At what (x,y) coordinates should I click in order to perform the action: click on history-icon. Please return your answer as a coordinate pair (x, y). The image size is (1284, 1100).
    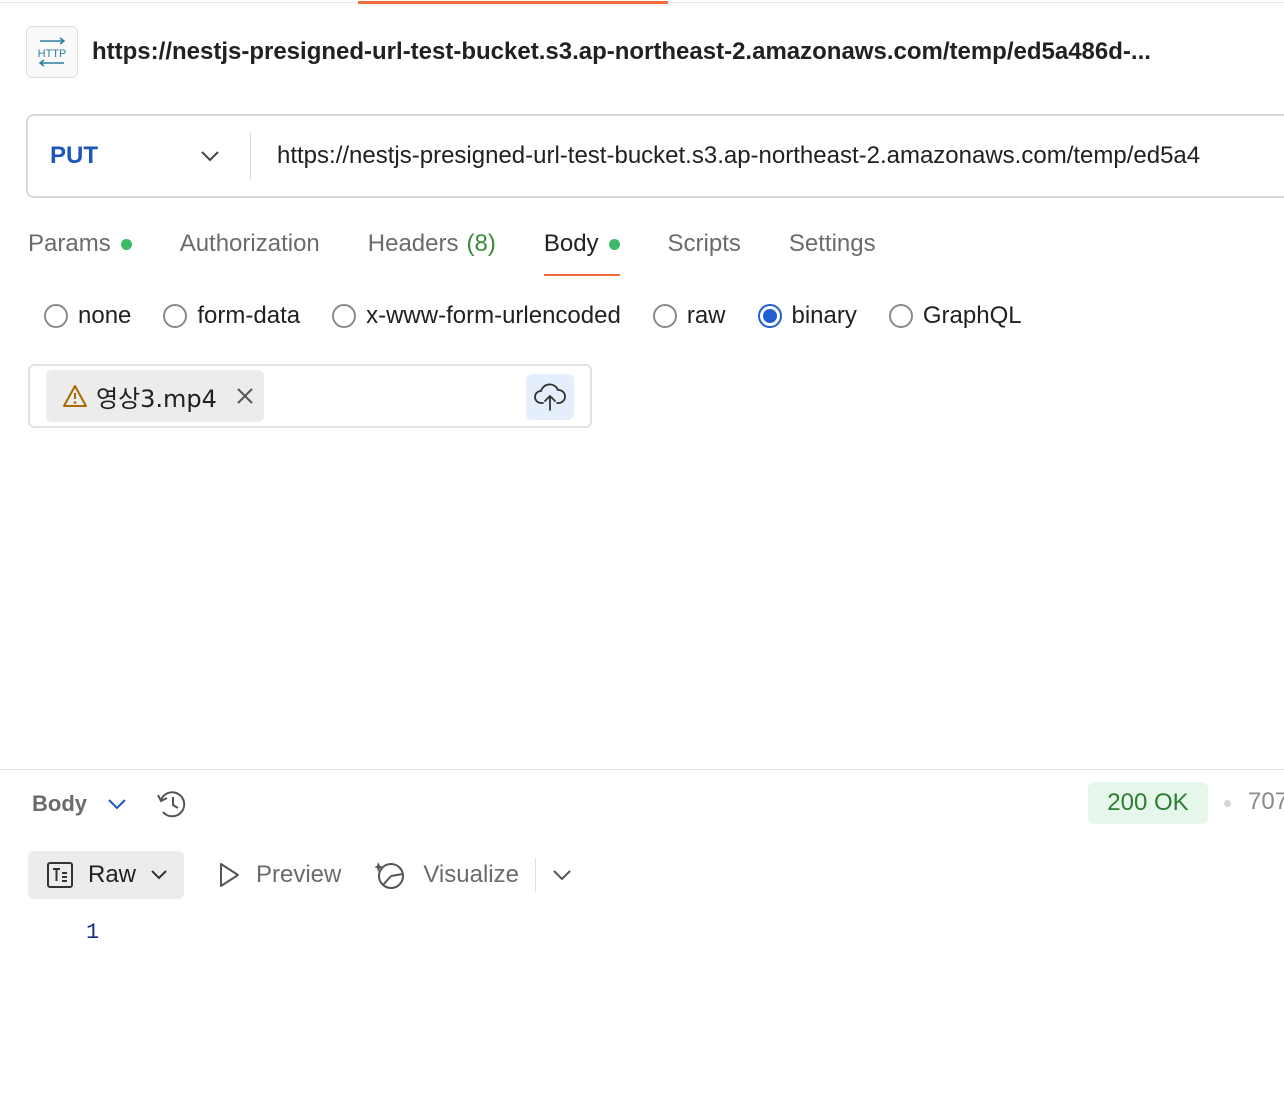
    Looking at the image, I should click on (171, 804).